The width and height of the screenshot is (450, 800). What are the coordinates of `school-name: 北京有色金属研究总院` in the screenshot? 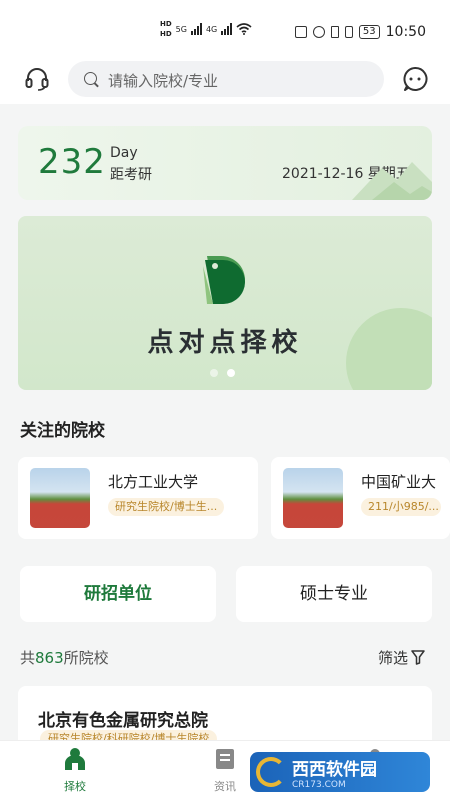 It's located at (123, 721).